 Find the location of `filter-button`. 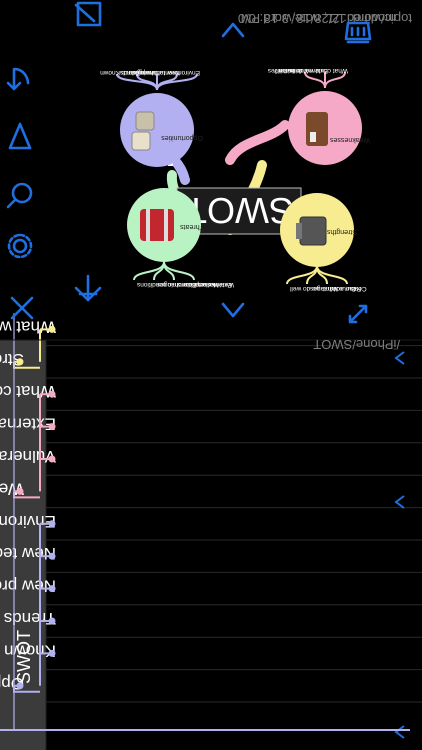

filter-button is located at coordinates (20, 136).